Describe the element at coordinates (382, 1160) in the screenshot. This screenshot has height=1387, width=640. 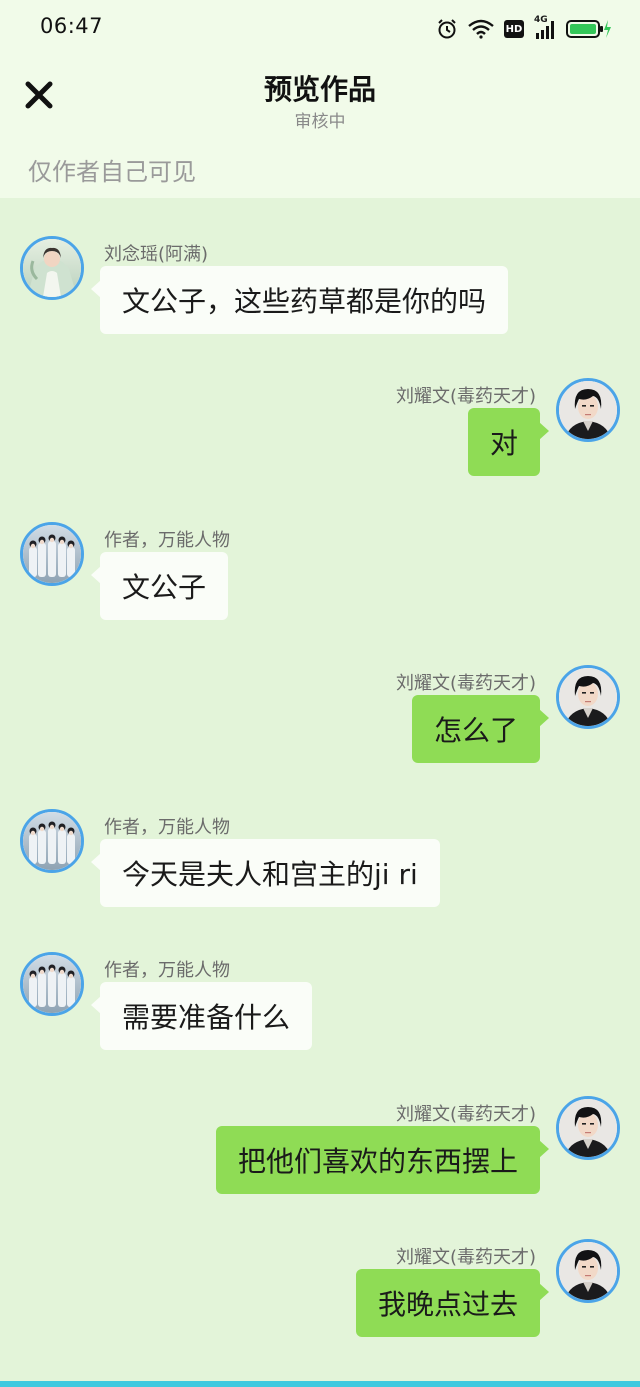
I see `message-bubble: 把他们喜欢的东西摆上` at that location.